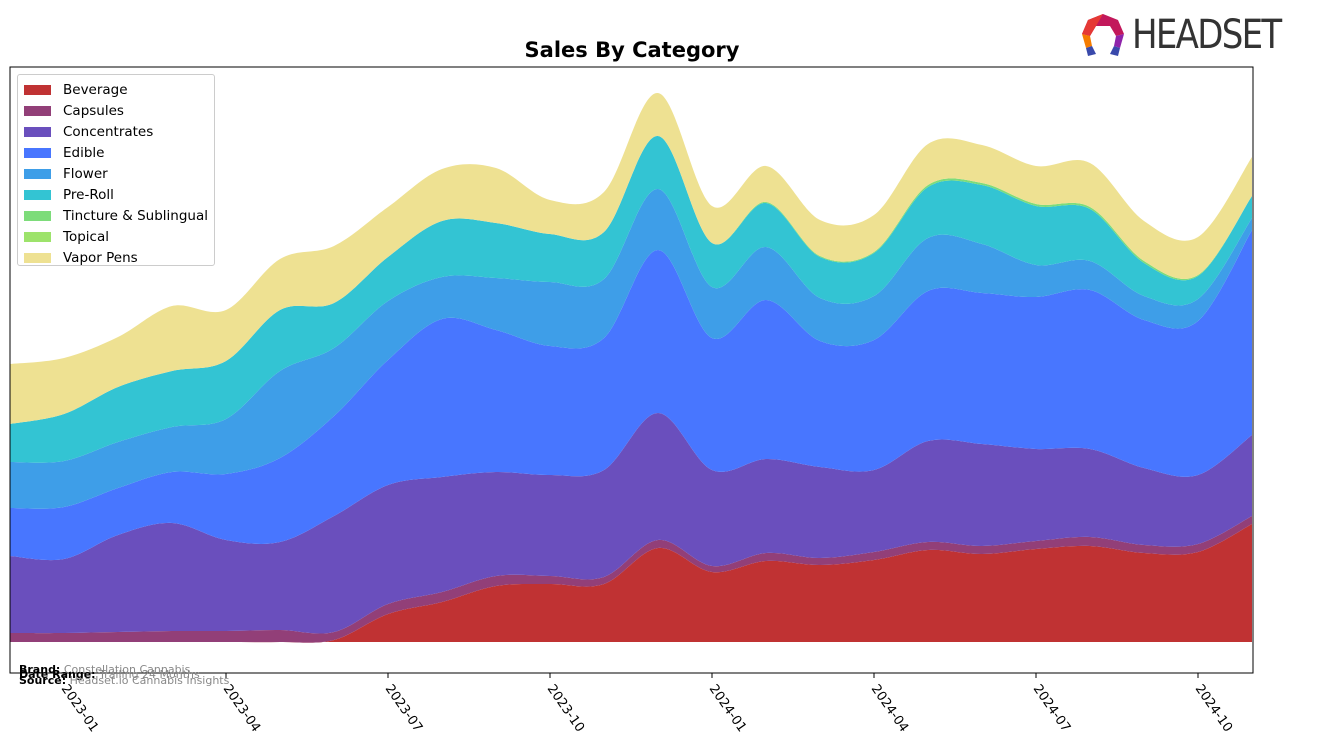  What do you see at coordinates (100, 257) in the screenshot?
I see `legend-label: Vapor Pens` at bounding box center [100, 257].